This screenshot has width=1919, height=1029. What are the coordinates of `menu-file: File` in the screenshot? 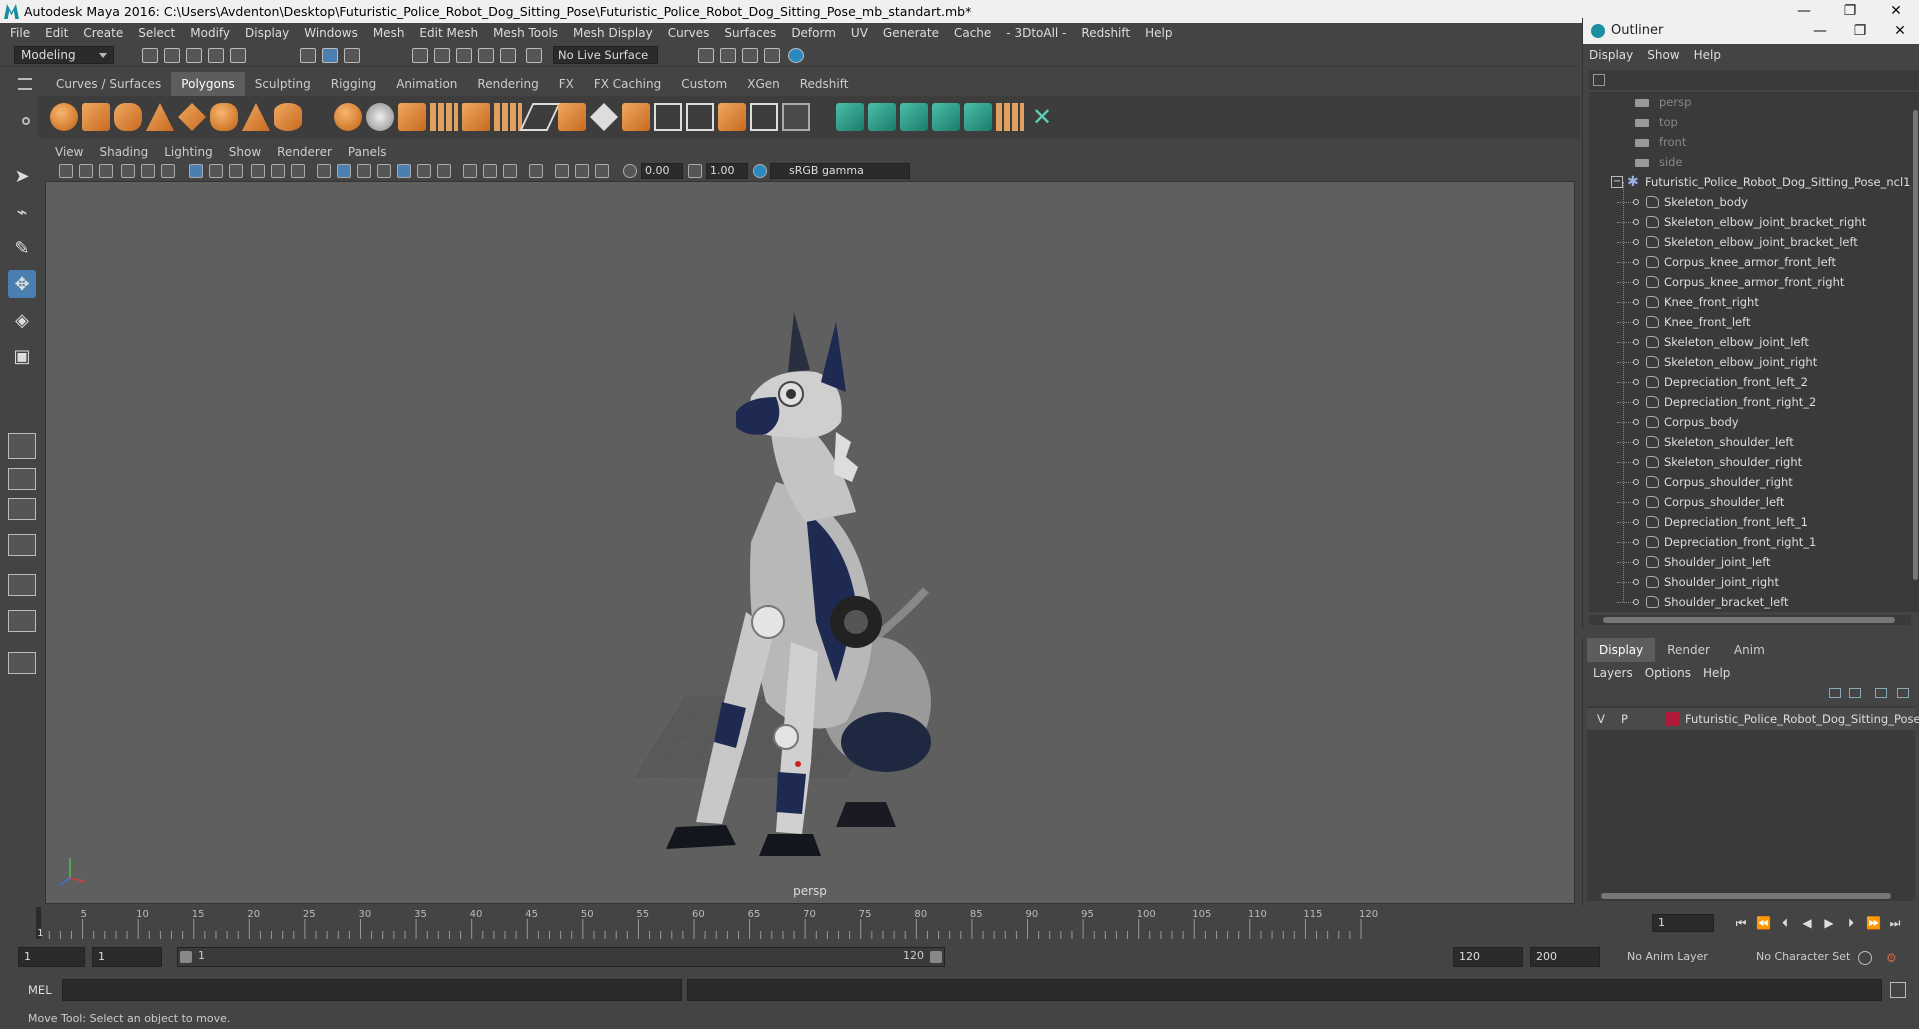 It's located at (20, 33).